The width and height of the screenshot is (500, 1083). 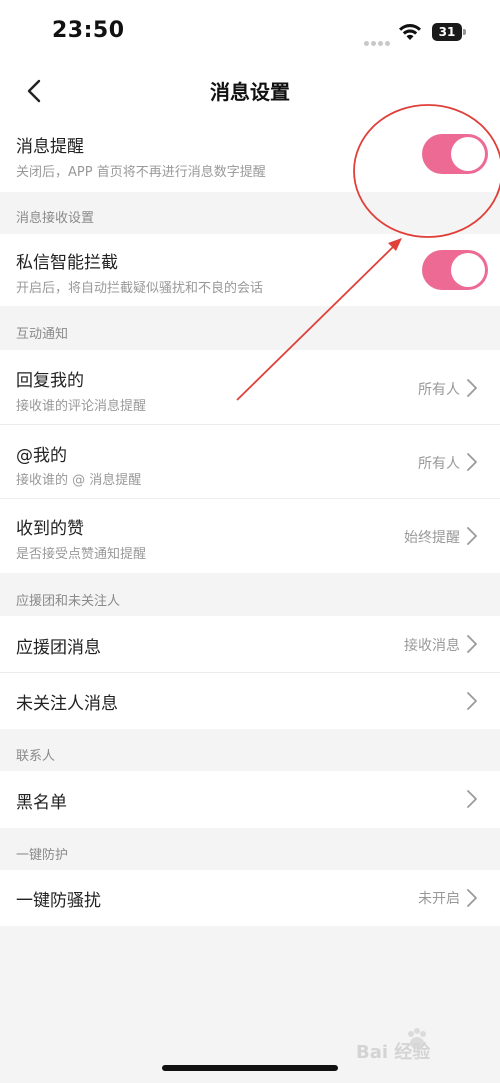 What do you see at coordinates (426, 171) in the screenshot?
I see `annotation-circle` at bounding box center [426, 171].